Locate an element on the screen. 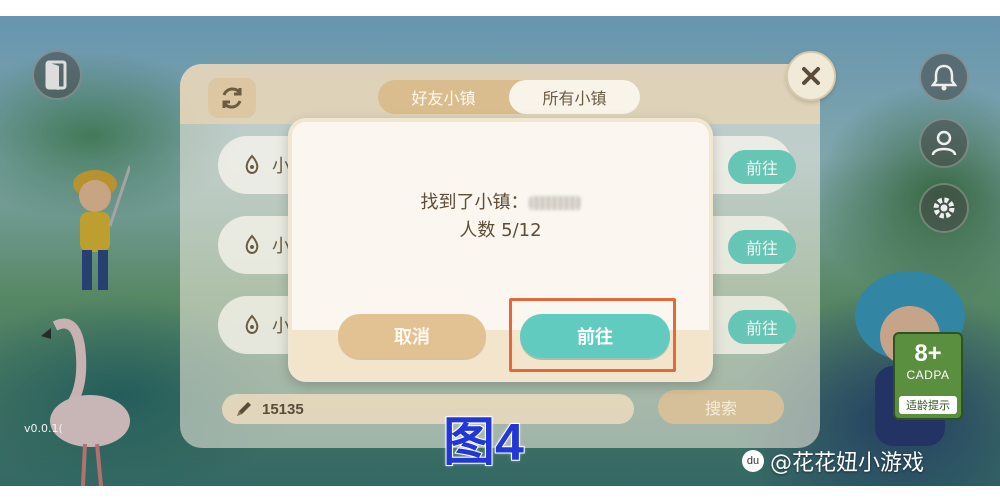 The height and width of the screenshot is (500, 1000). close-icon is located at coordinates (811, 76).